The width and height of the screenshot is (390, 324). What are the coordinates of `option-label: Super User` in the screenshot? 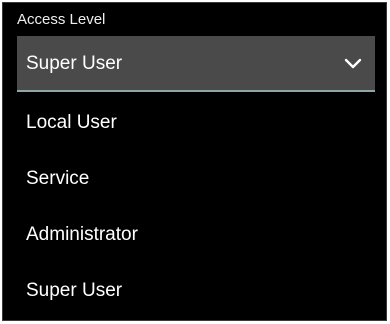 It's located at (74, 290).